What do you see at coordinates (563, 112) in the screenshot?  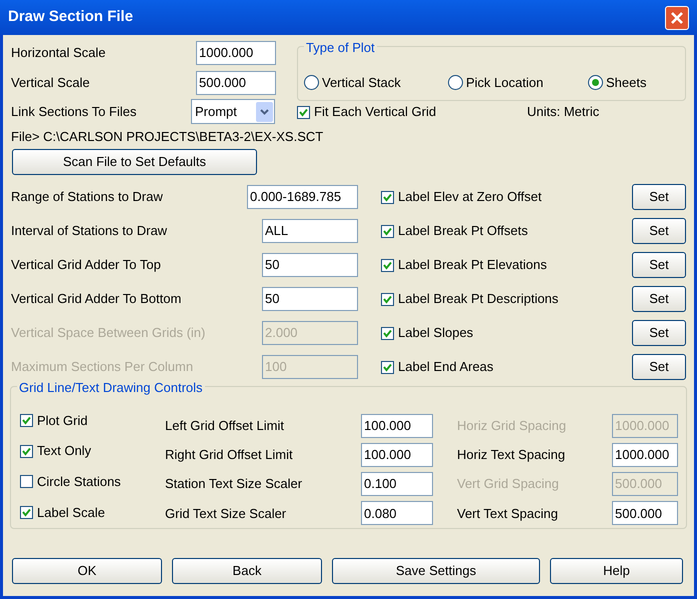 I see `units-text: Units: Metric` at bounding box center [563, 112].